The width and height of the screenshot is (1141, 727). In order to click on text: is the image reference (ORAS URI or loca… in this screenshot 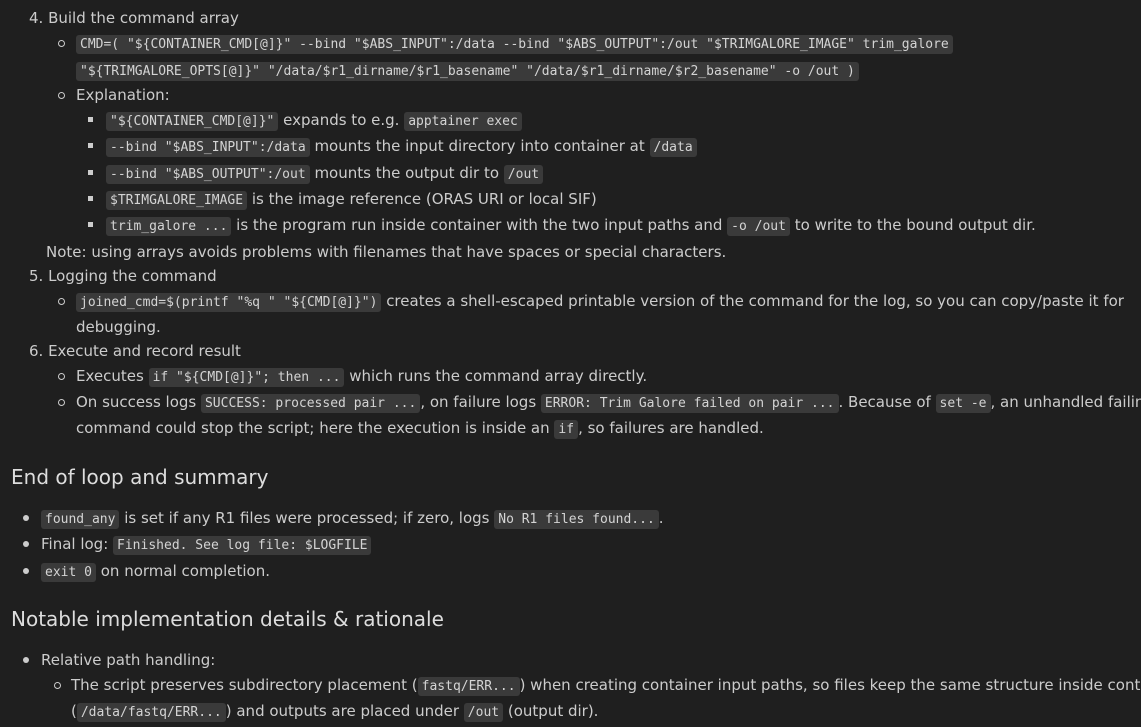, I will do `click(422, 199)`.